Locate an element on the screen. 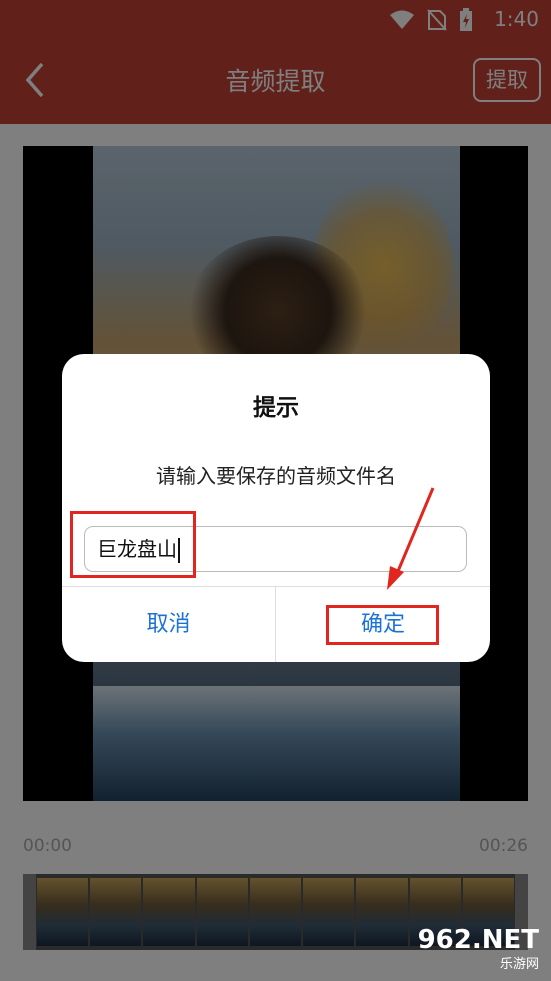  annotation-box-confirm is located at coordinates (382, 625).